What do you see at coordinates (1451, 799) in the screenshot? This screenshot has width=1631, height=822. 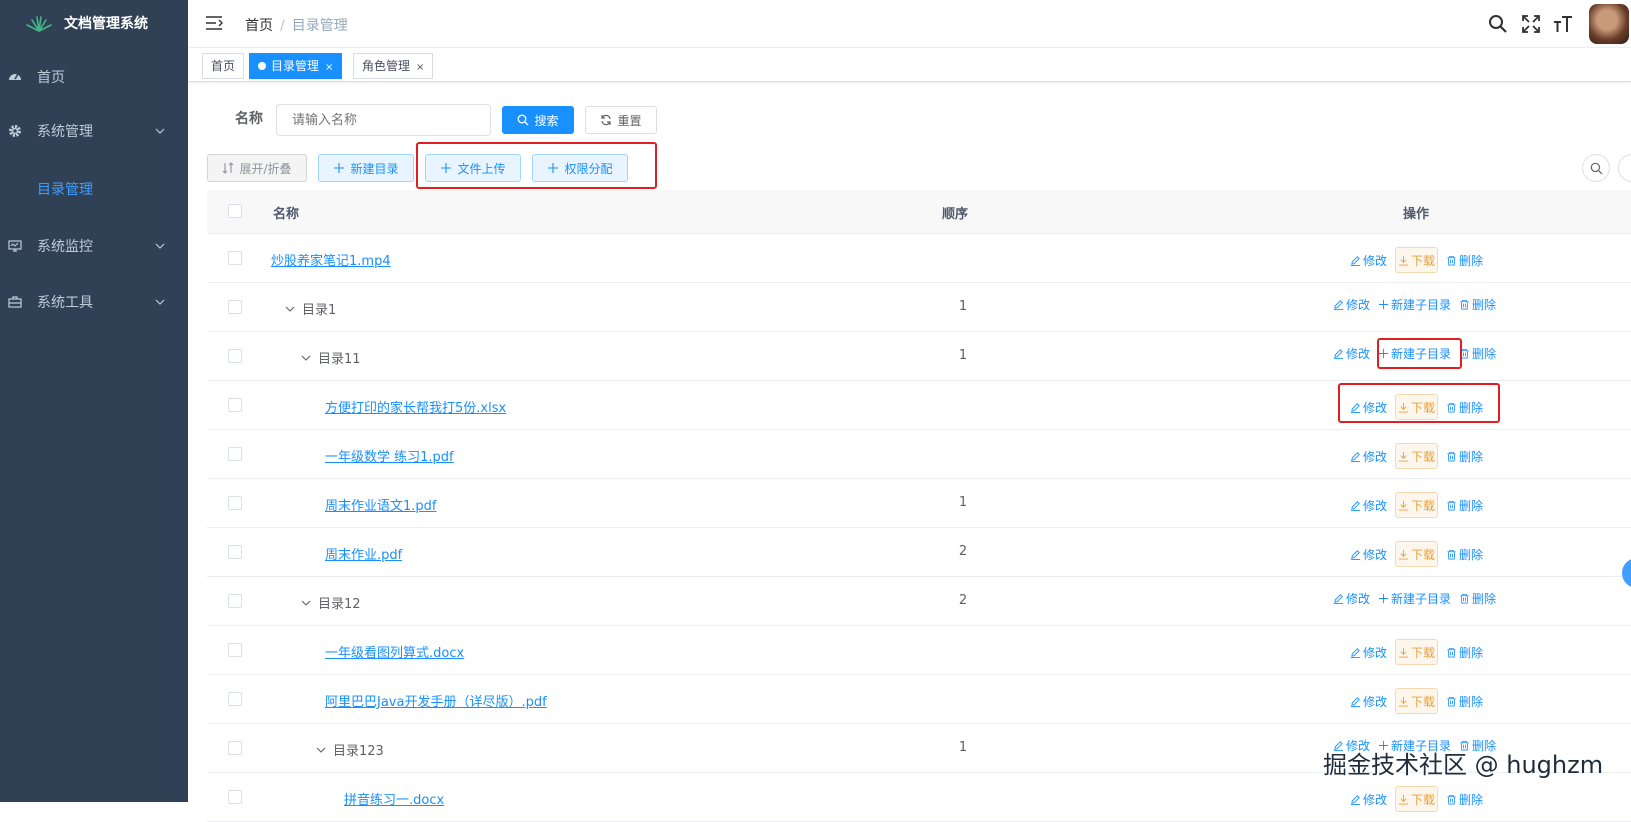 I see `trash-icon` at bounding box center [1451, 799].